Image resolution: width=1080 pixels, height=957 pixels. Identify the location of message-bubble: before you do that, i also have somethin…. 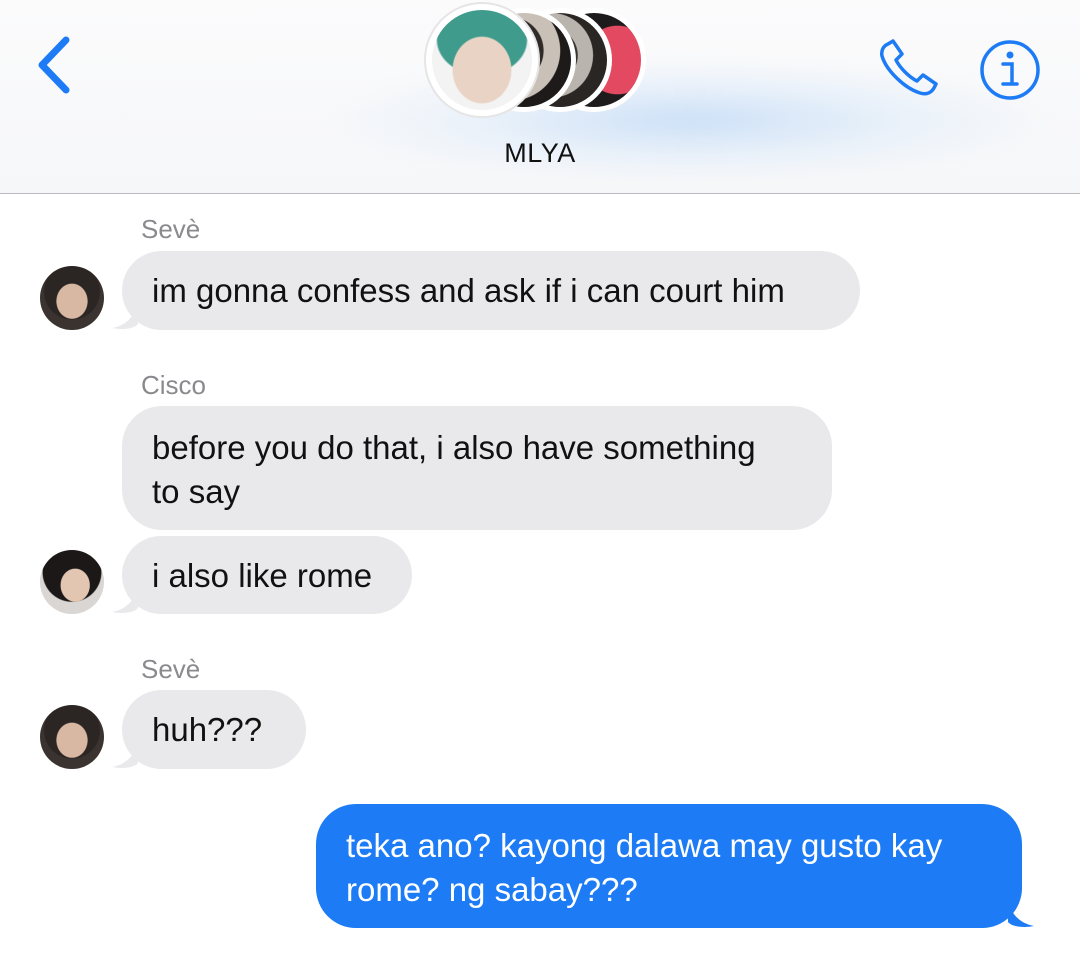
(477, 468).